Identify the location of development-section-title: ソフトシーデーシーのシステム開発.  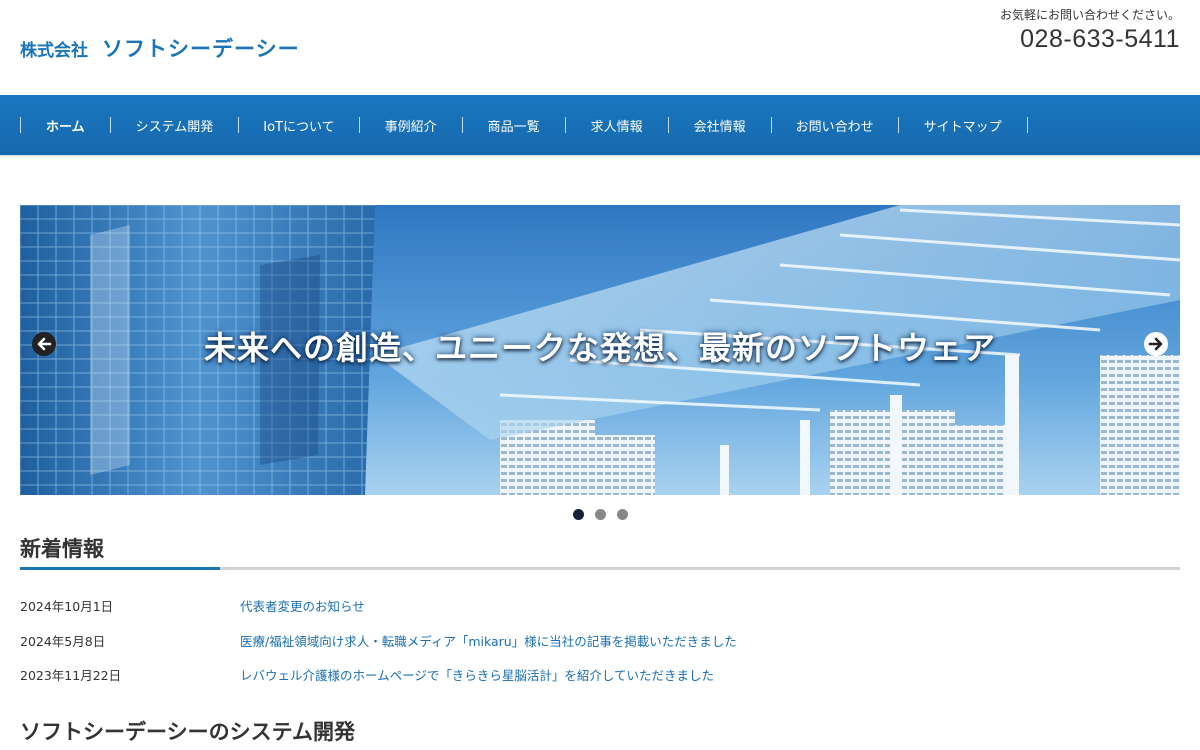
(187, 732).